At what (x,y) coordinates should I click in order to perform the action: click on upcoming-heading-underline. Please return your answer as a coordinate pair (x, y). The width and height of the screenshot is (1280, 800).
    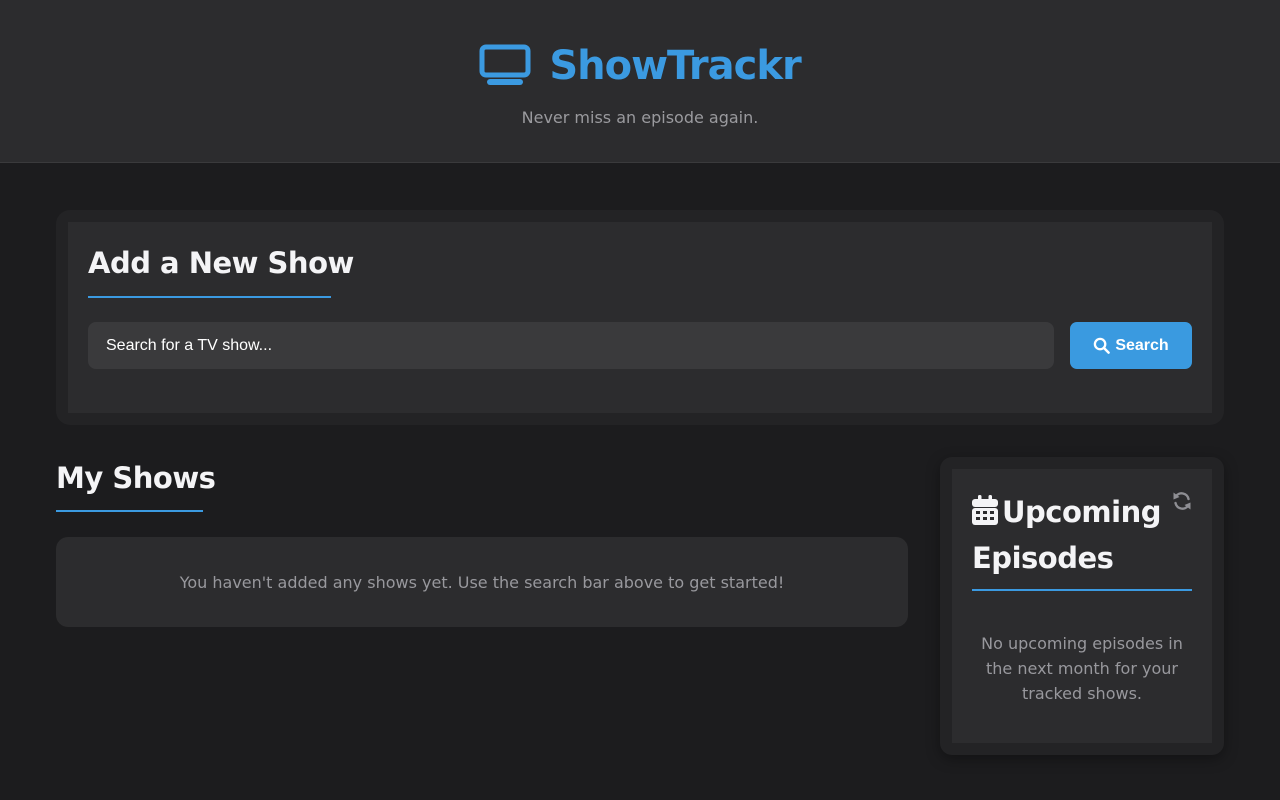
    Looking at the image, I should click on (1082, 590).